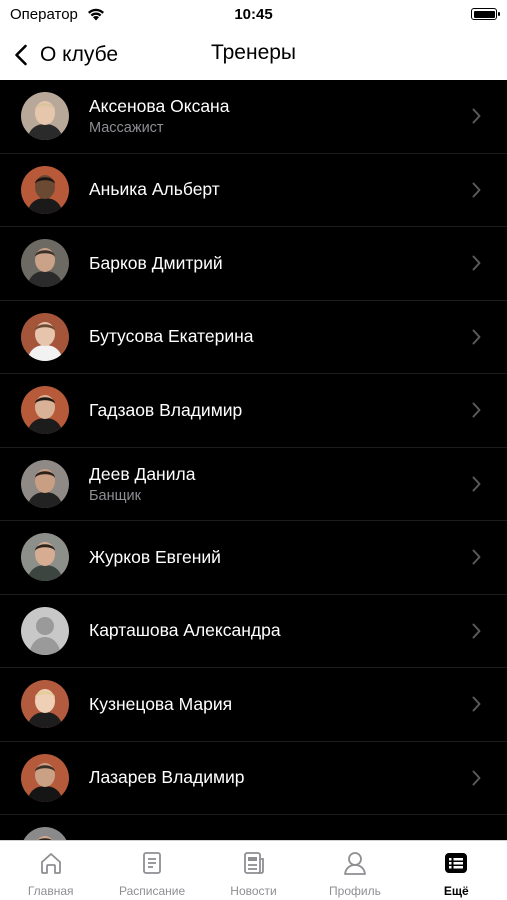  Describe the element at coordinates (253, 117) in the screenshot. I see `trainer-row: Аксенова Оксана Массажист` at that location.